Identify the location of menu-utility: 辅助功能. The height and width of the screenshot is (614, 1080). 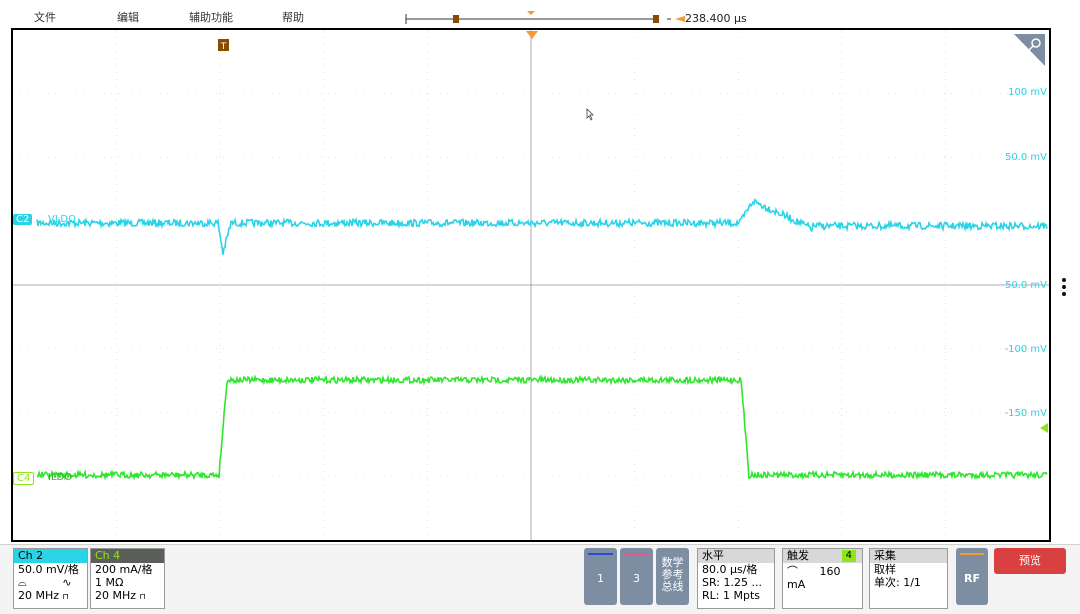
(211, 17).